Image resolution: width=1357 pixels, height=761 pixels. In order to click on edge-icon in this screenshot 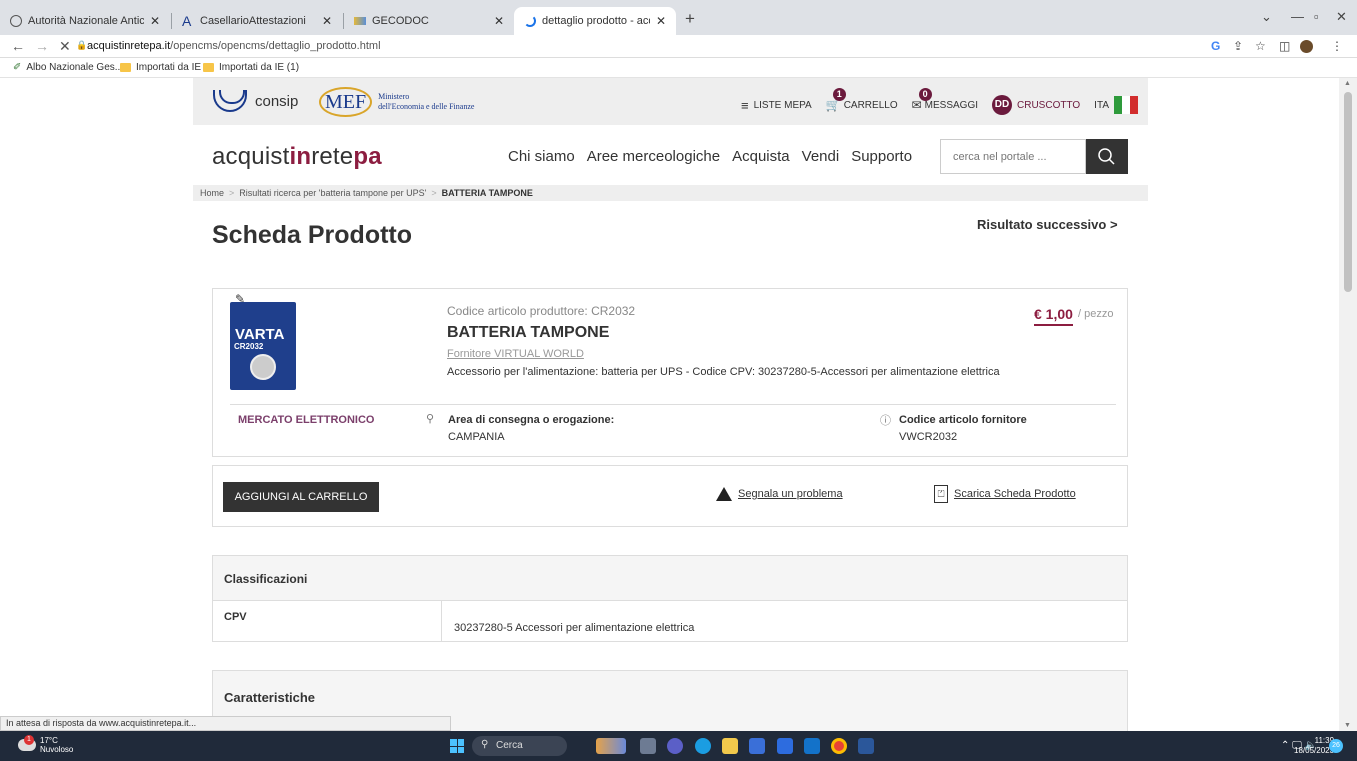, I will do `click(703, 746)`.